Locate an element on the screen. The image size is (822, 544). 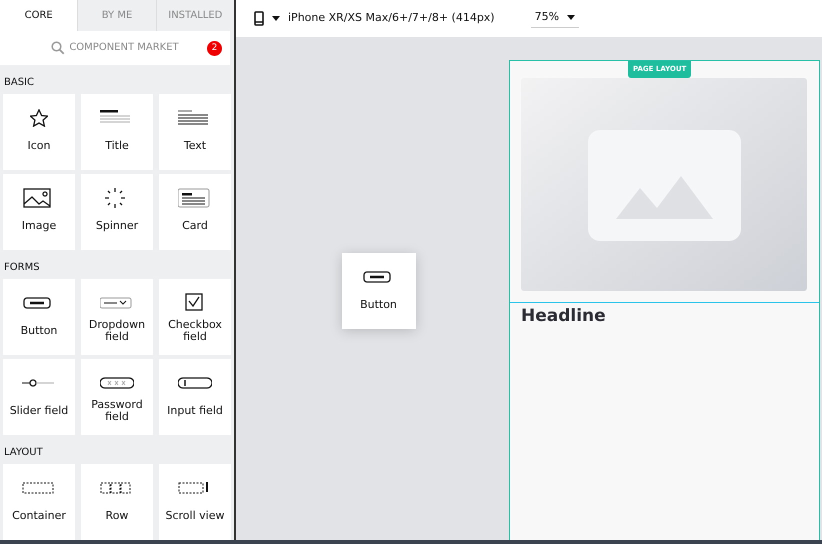
section-heading: FORMS is located at coordinates (22, 268).